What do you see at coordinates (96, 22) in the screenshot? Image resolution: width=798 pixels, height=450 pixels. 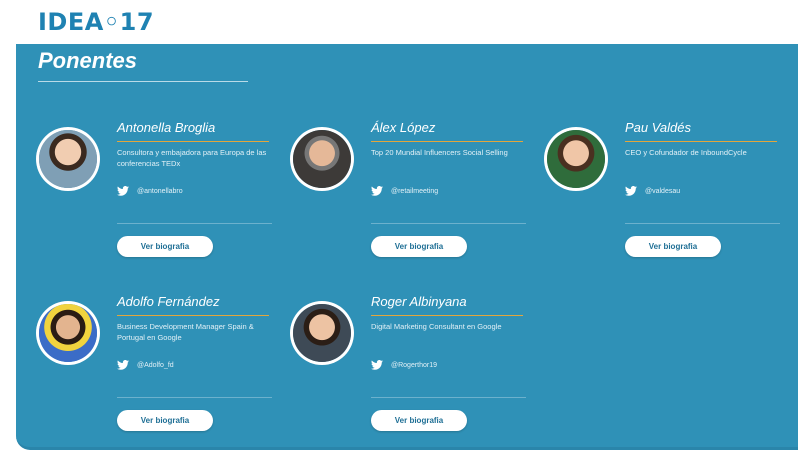 I see `idea17-logo: IDEA◦17` at bounding box center [96, 22].